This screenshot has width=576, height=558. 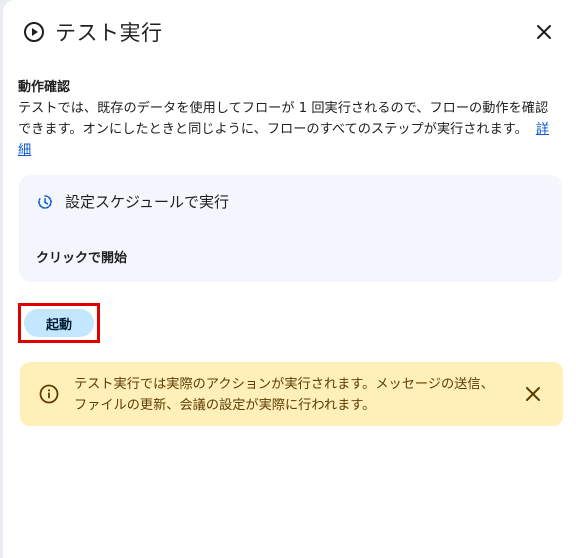 I want to click on warning-dismiss-button, so click(x=533, y=394).